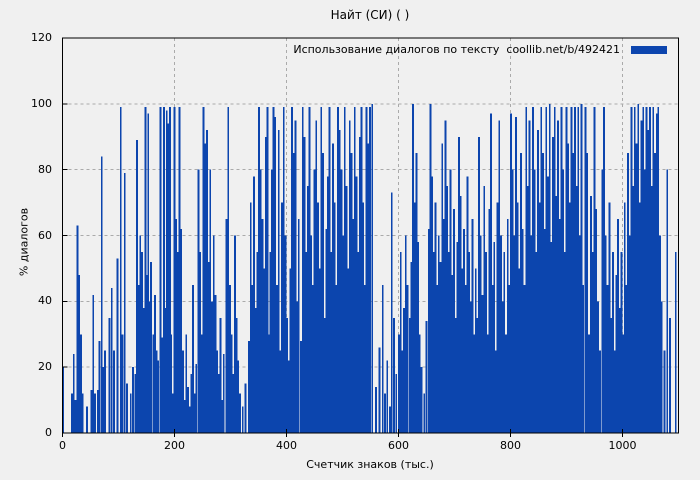 This screenshot has width=700, height=480. I want to click on x-tick-label: 400, so click(286, 445).